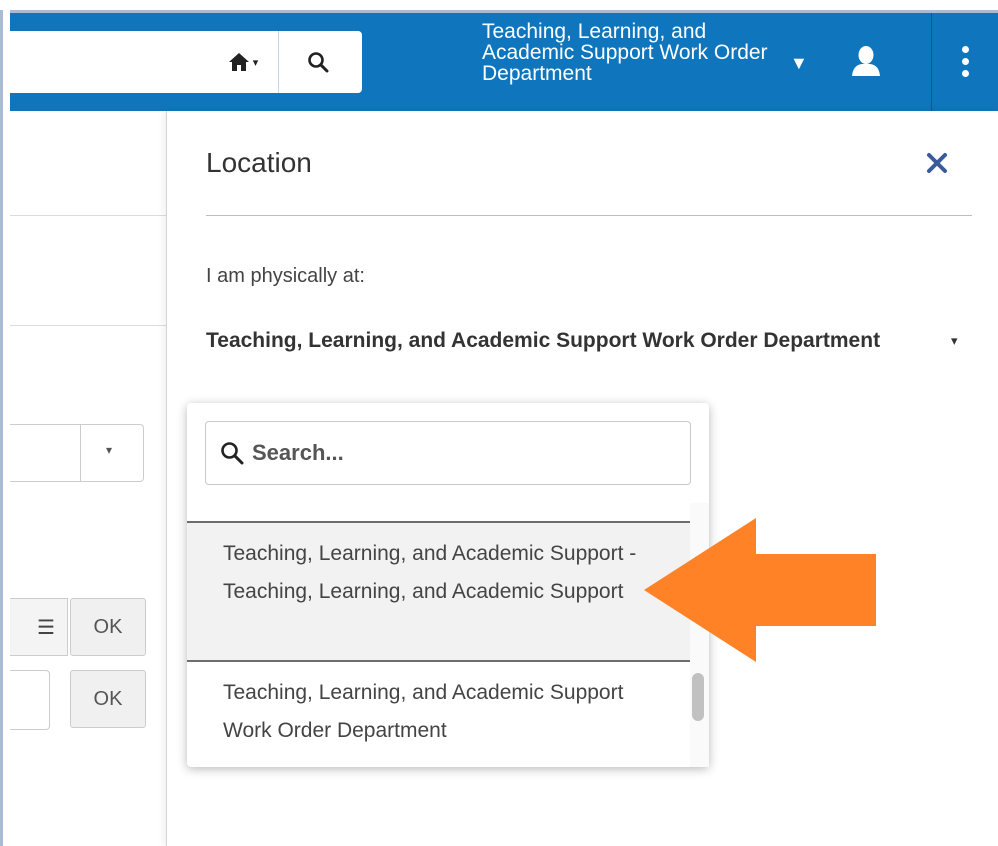  I want to click on close-button, so click(937, 163).